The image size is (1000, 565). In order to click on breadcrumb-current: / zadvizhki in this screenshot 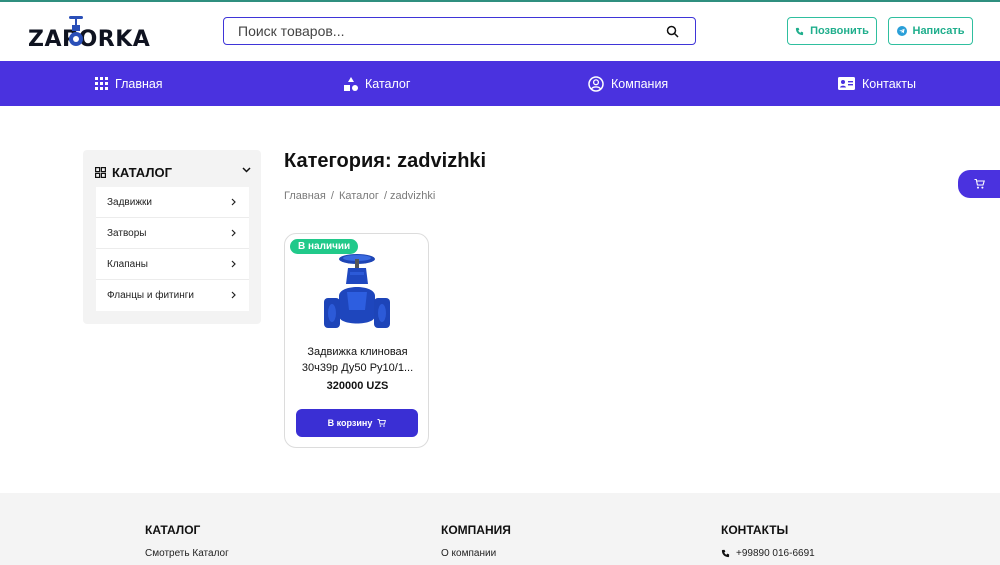, I will do `click(409, 196)`.